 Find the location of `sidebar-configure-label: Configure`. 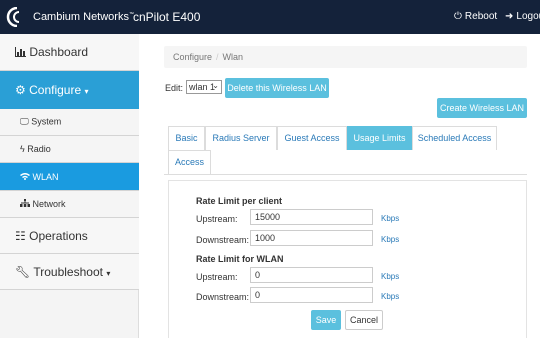

sidebar-configure-label: Configure is located at coordinates (55, 89).